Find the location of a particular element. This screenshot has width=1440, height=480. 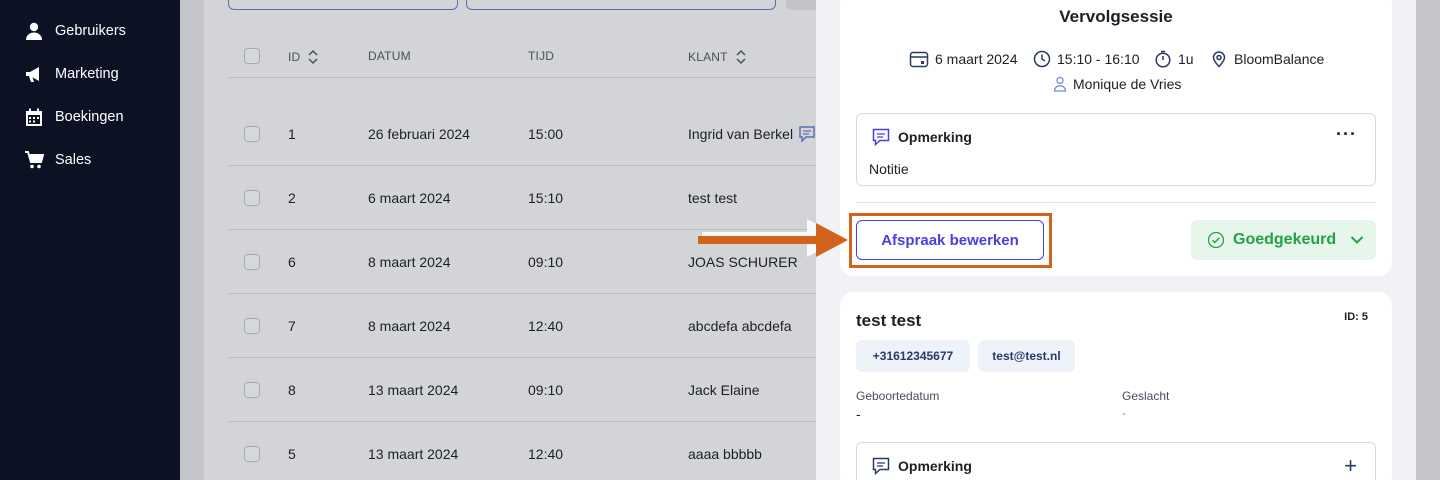

cell-id: 8 is located at coordinates (292, 390).